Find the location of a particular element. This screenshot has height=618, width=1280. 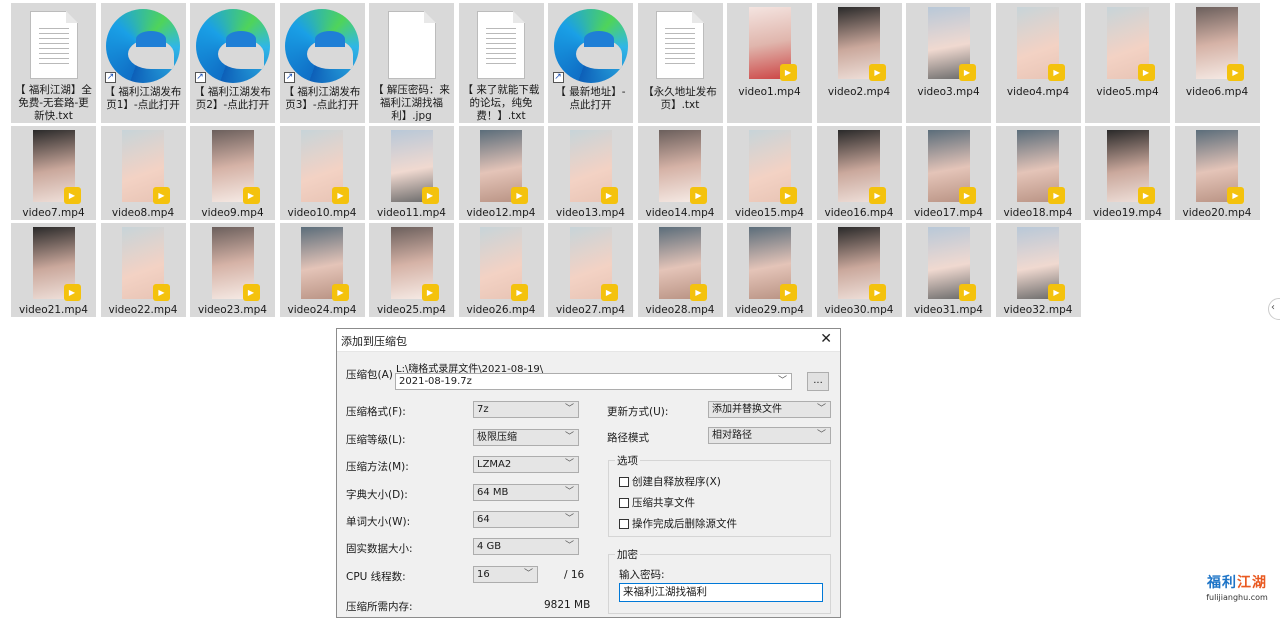

video-file-item: ▶ video3.mp4 is located at coordinates (948, 63).